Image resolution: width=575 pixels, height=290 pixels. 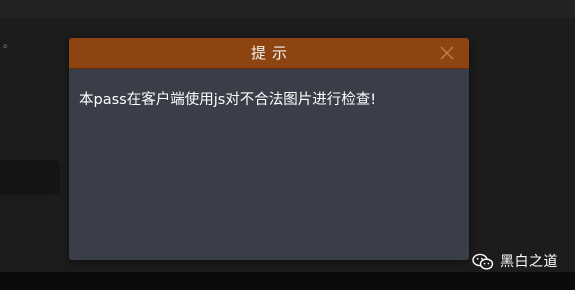 I want to click on background-bottom-bar, so click(x=287, y=281).